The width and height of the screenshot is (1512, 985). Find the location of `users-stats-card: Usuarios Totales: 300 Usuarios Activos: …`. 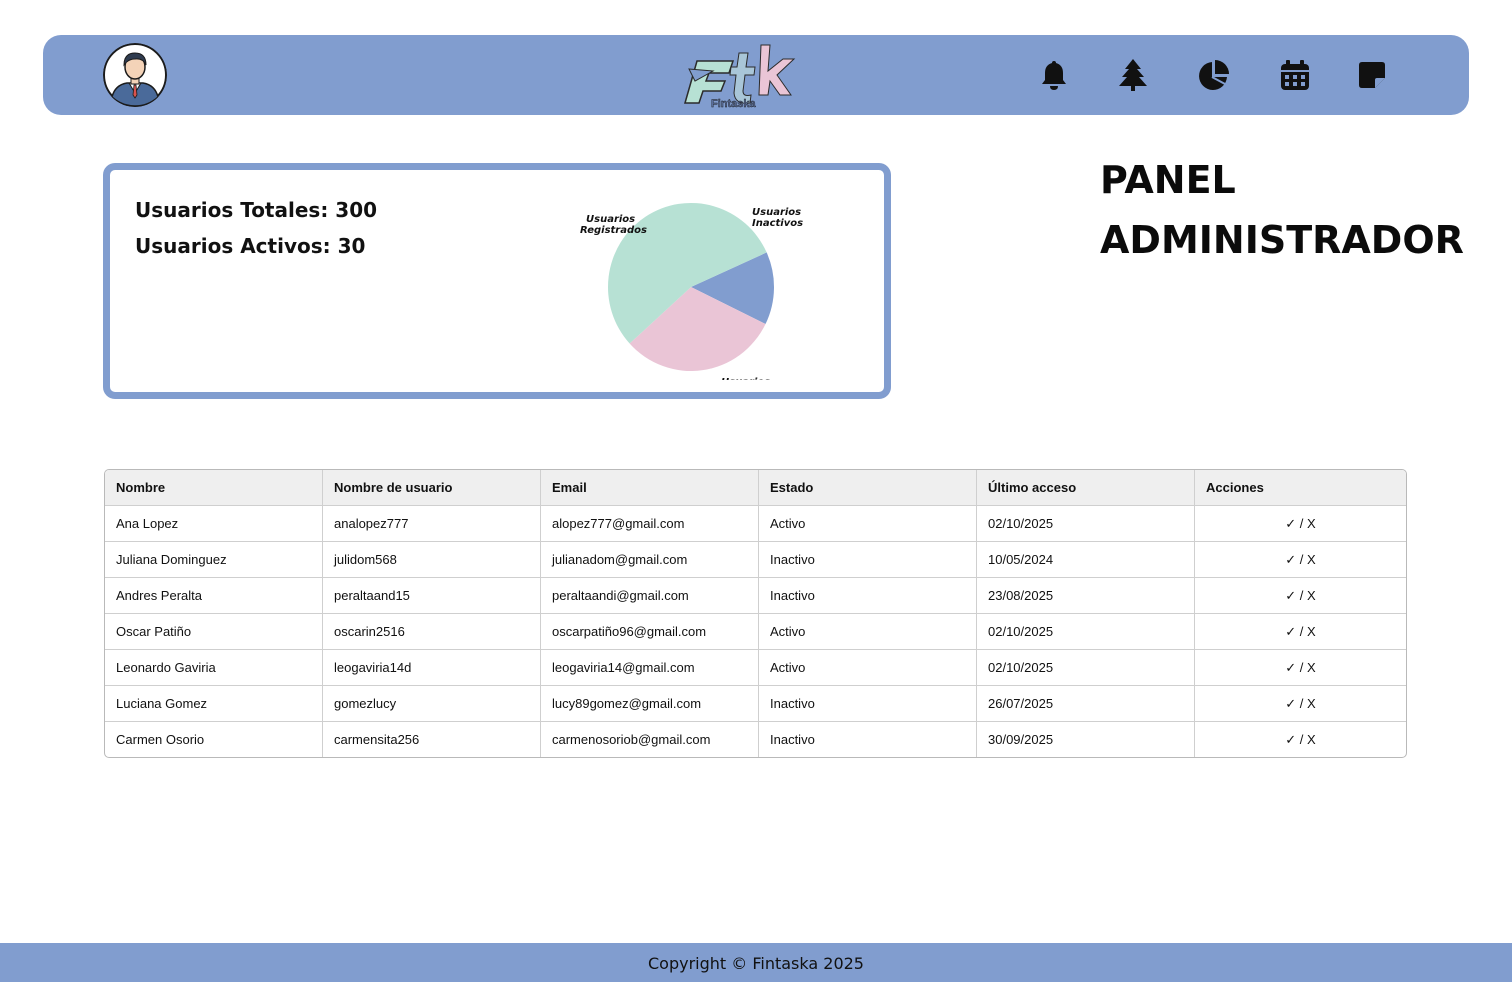

users-stats-card: Usuarios Totales: 300 Usuarios Activos: … is located at coordinates (497, 281).